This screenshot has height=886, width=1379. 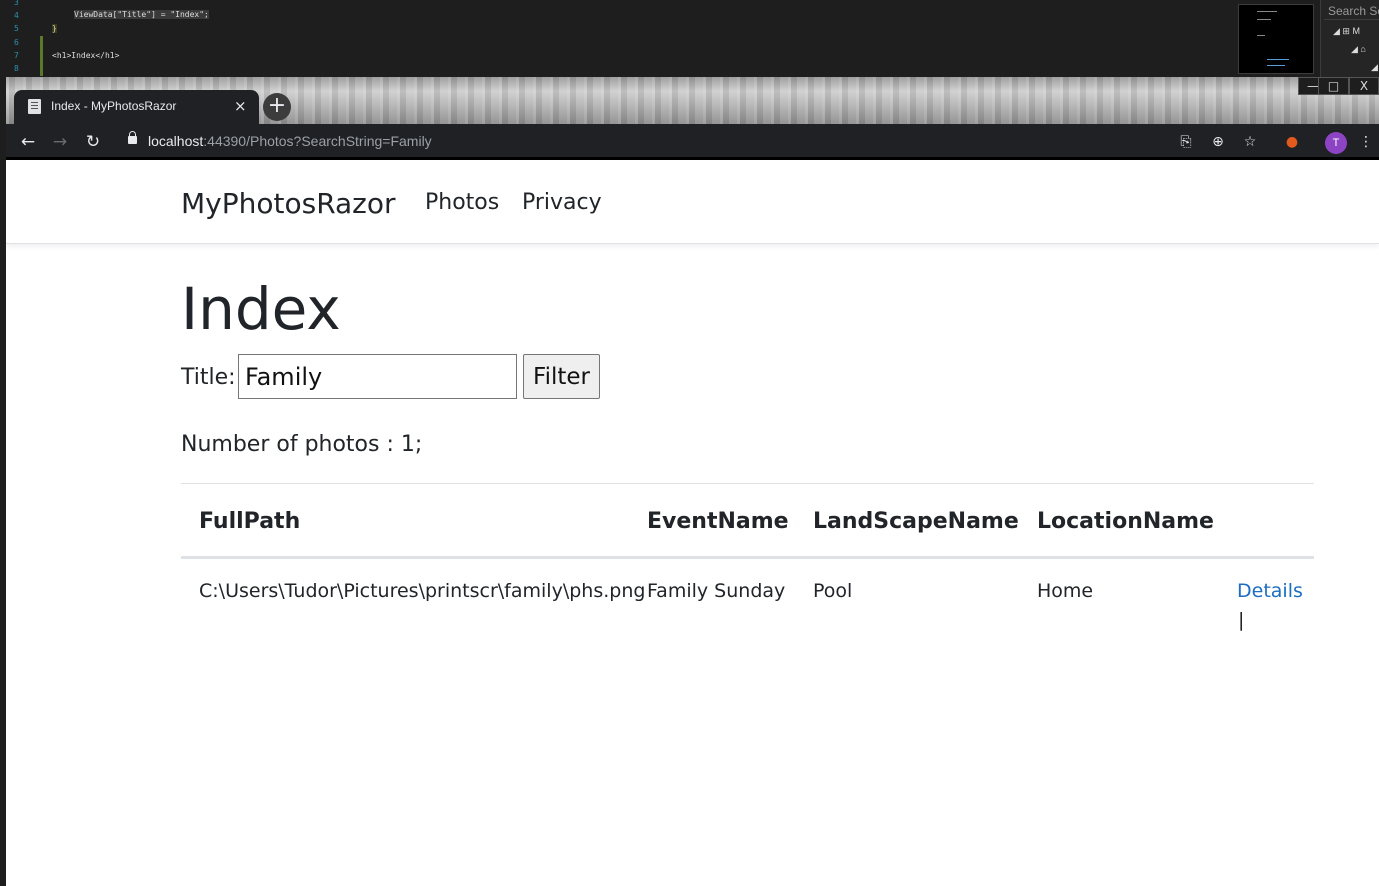 I want to click on editor-gutter: 3 4 5 6 7 8, so click(x=20, y=38).